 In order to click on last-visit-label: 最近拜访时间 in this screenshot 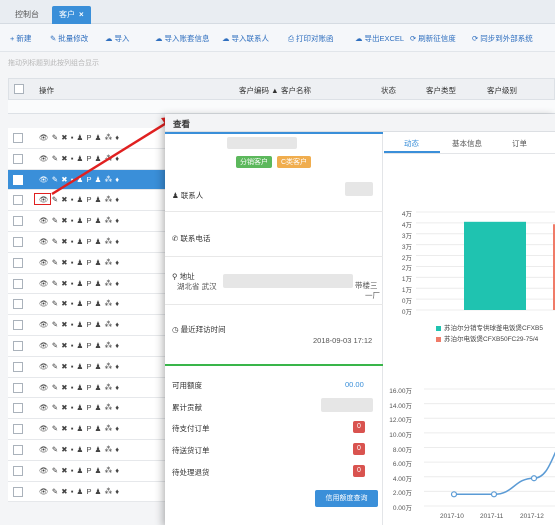, I will do `click(203, 329)`.